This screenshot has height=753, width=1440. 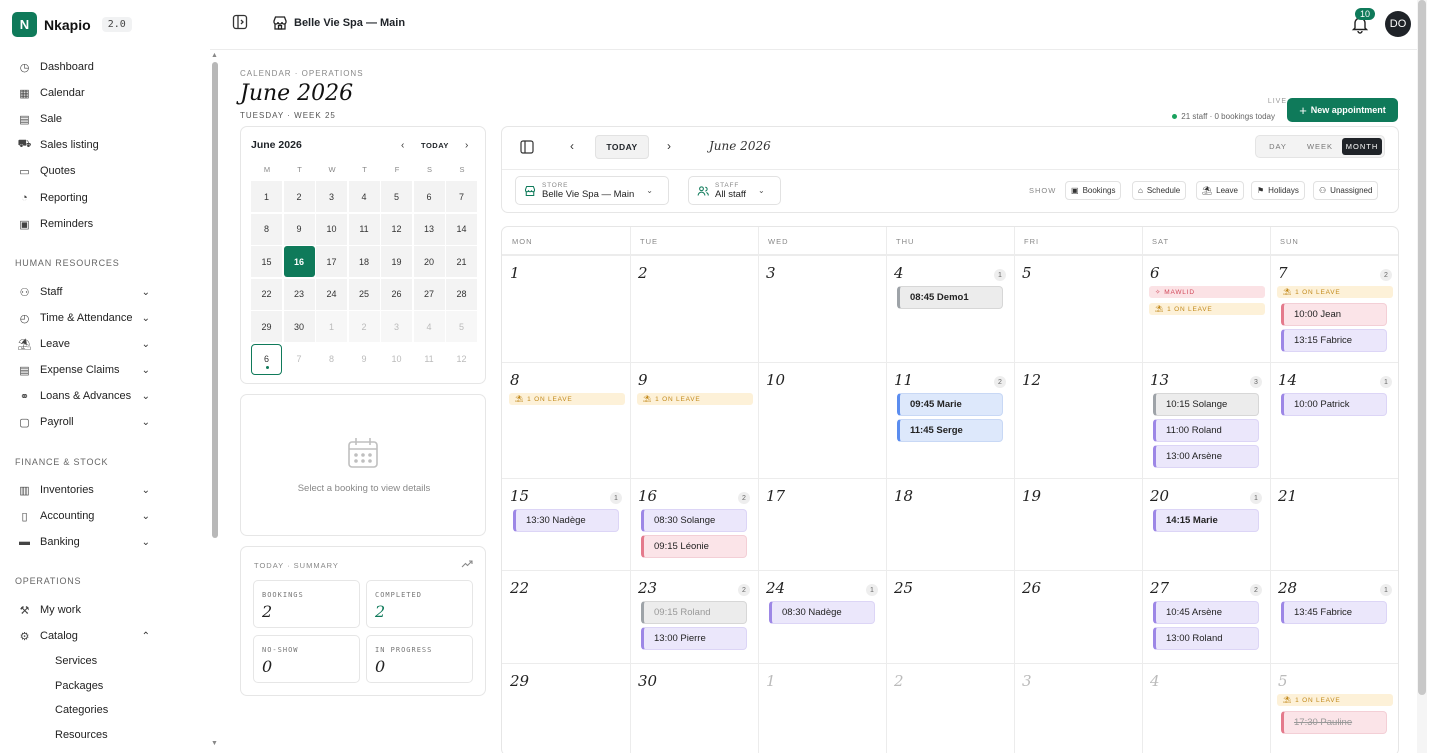 What do you see at coordinates (694, 638) in the screenshot?
I see `booking-event: 13:00 Pierre` at bounding box center [694, 638].